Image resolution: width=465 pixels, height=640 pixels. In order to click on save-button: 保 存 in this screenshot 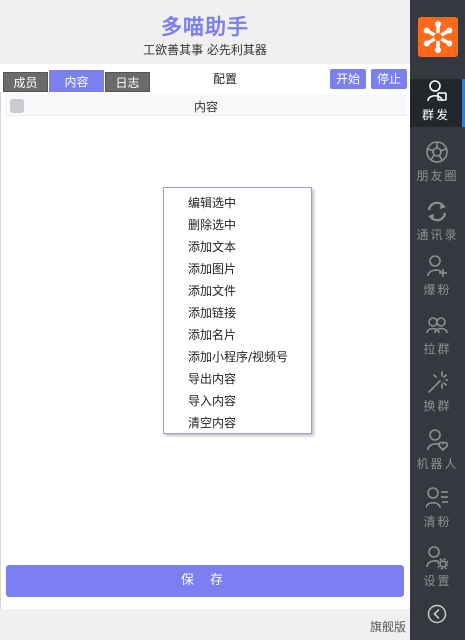, I will do `click(205, 581)`.